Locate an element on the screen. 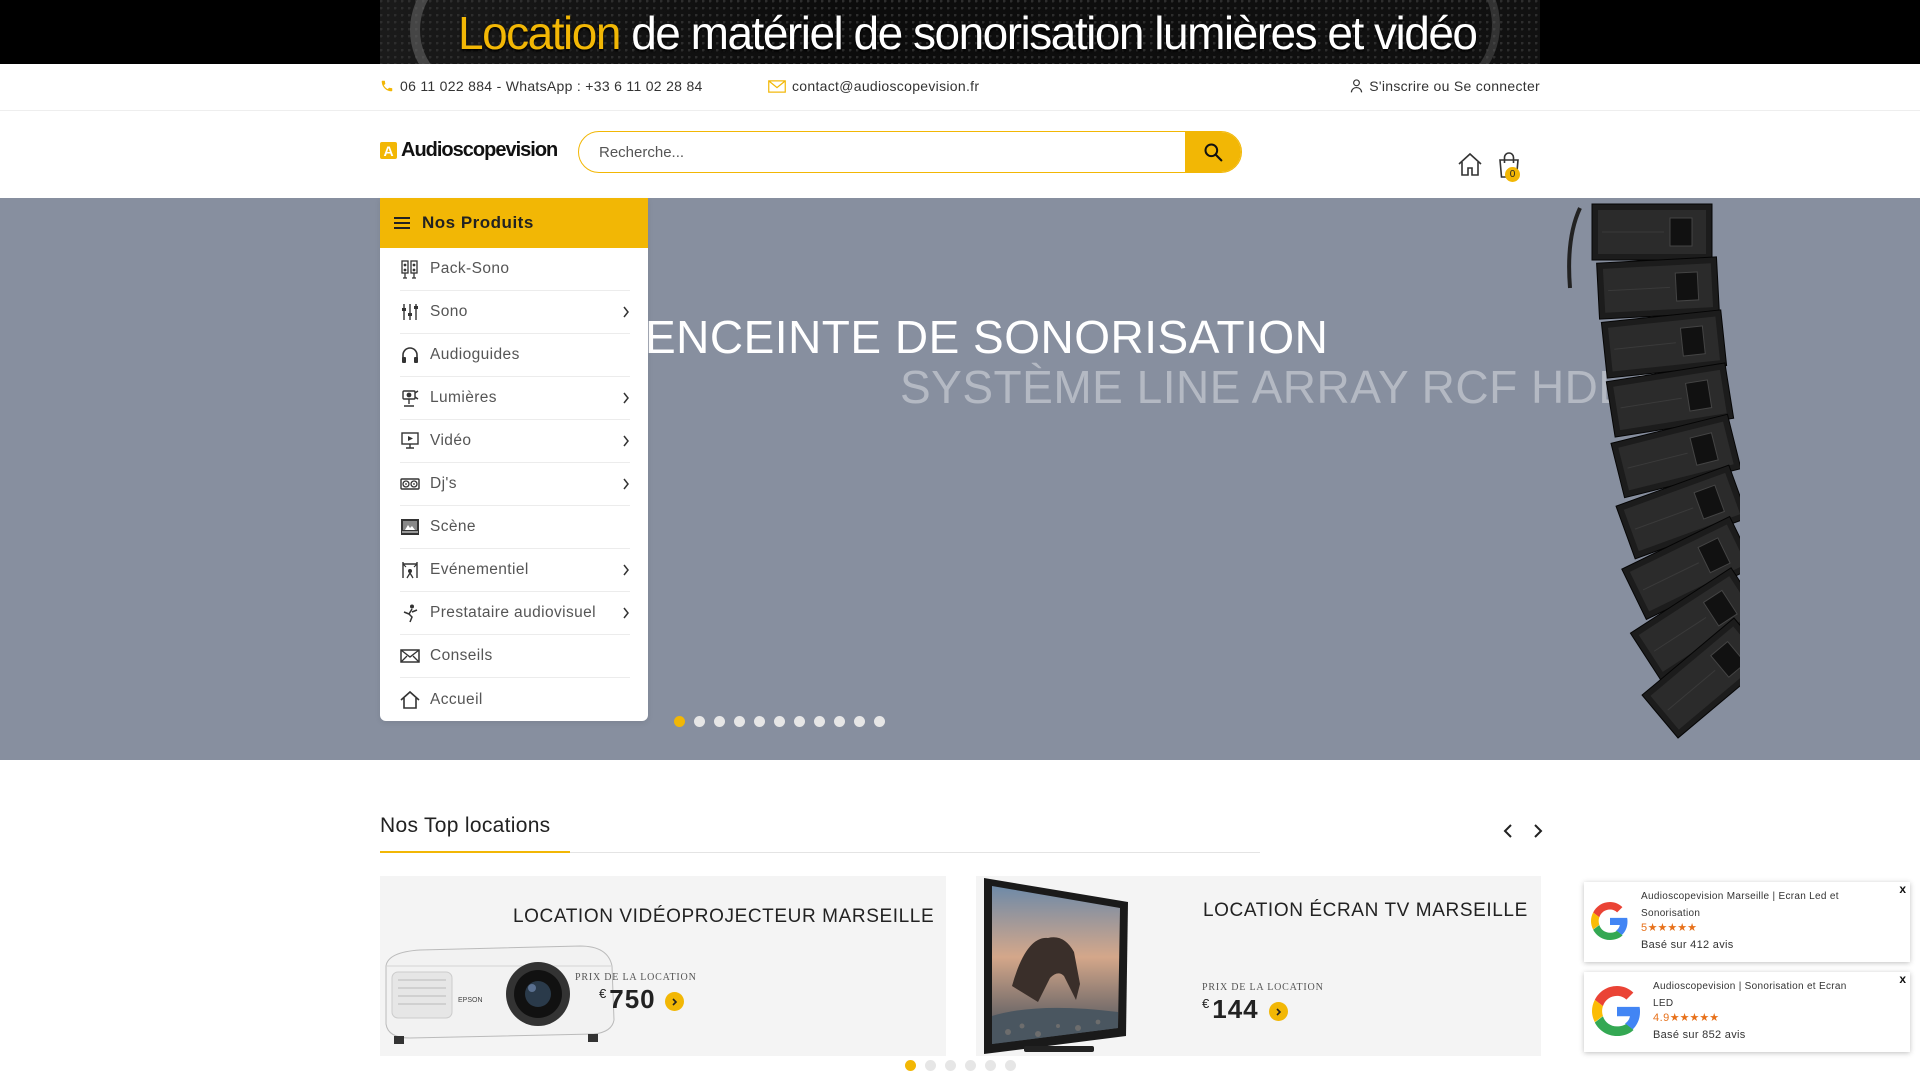  mail-icon is located at coordinates (777, 86).